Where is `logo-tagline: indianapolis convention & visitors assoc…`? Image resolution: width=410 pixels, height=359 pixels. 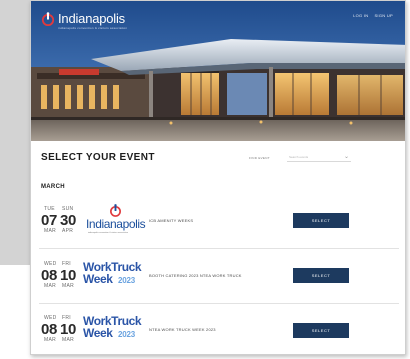
logo-tagline: indianapolis convention & visitors assoc… is located at coordinates (108, 233).